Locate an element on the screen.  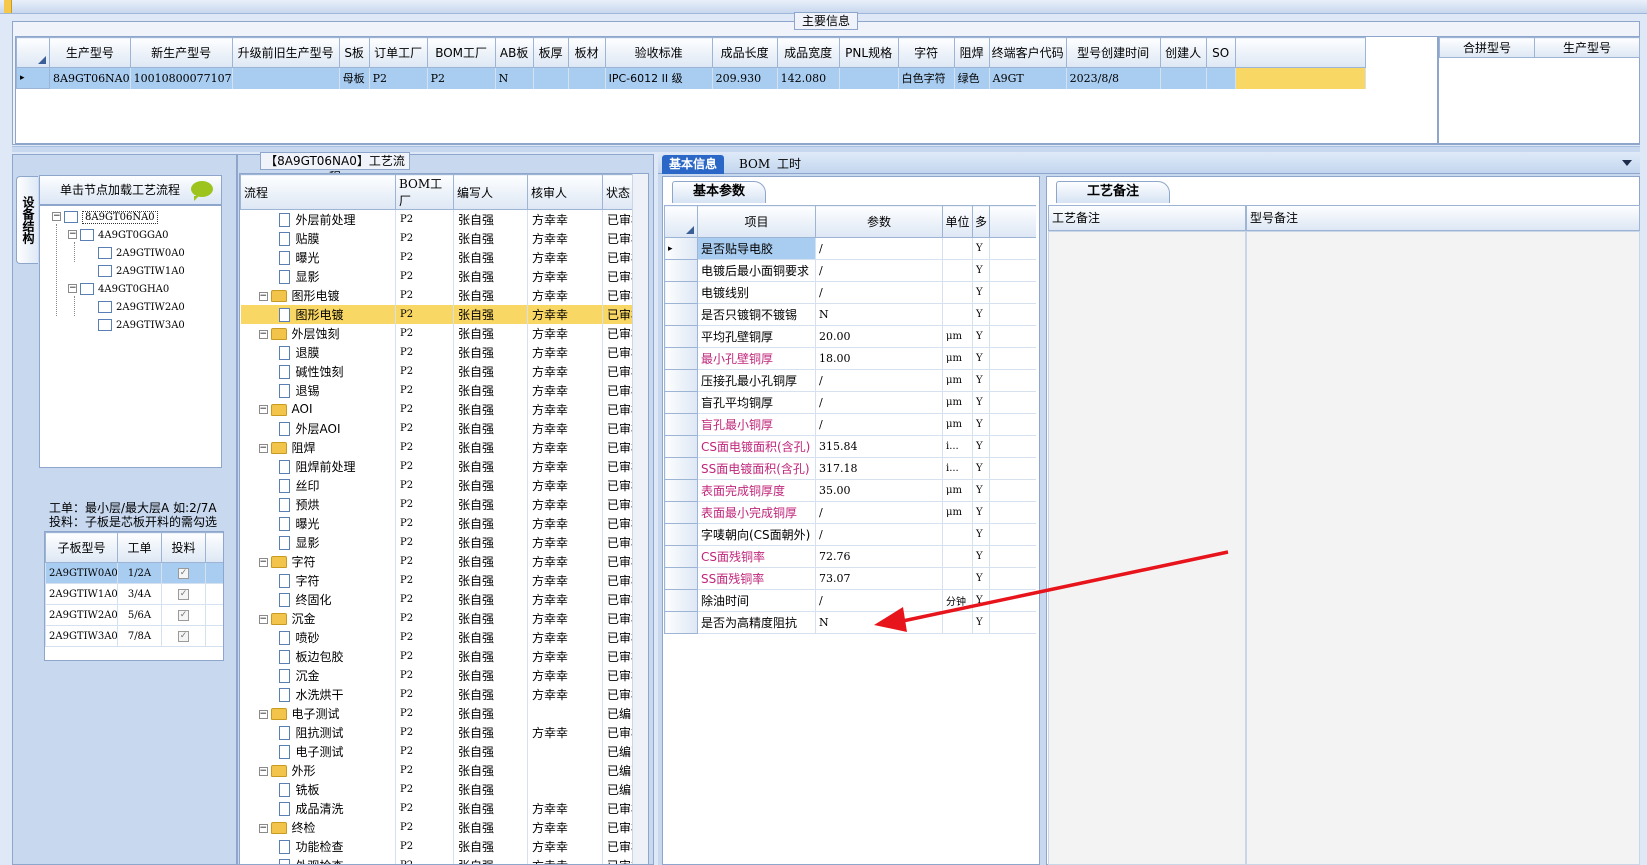
param-unit-cell: μm is located at coordinates (957, 380).